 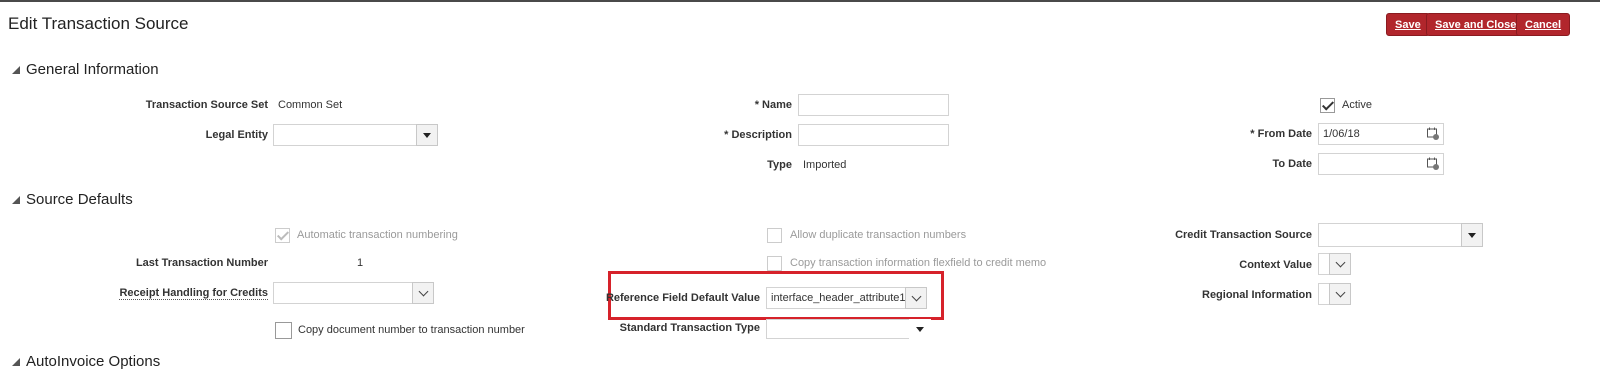 What do you see at coordinates (79, 199) in the screenshot?
I see `section-title: Source Defaults` at bounding box center [79, 199].